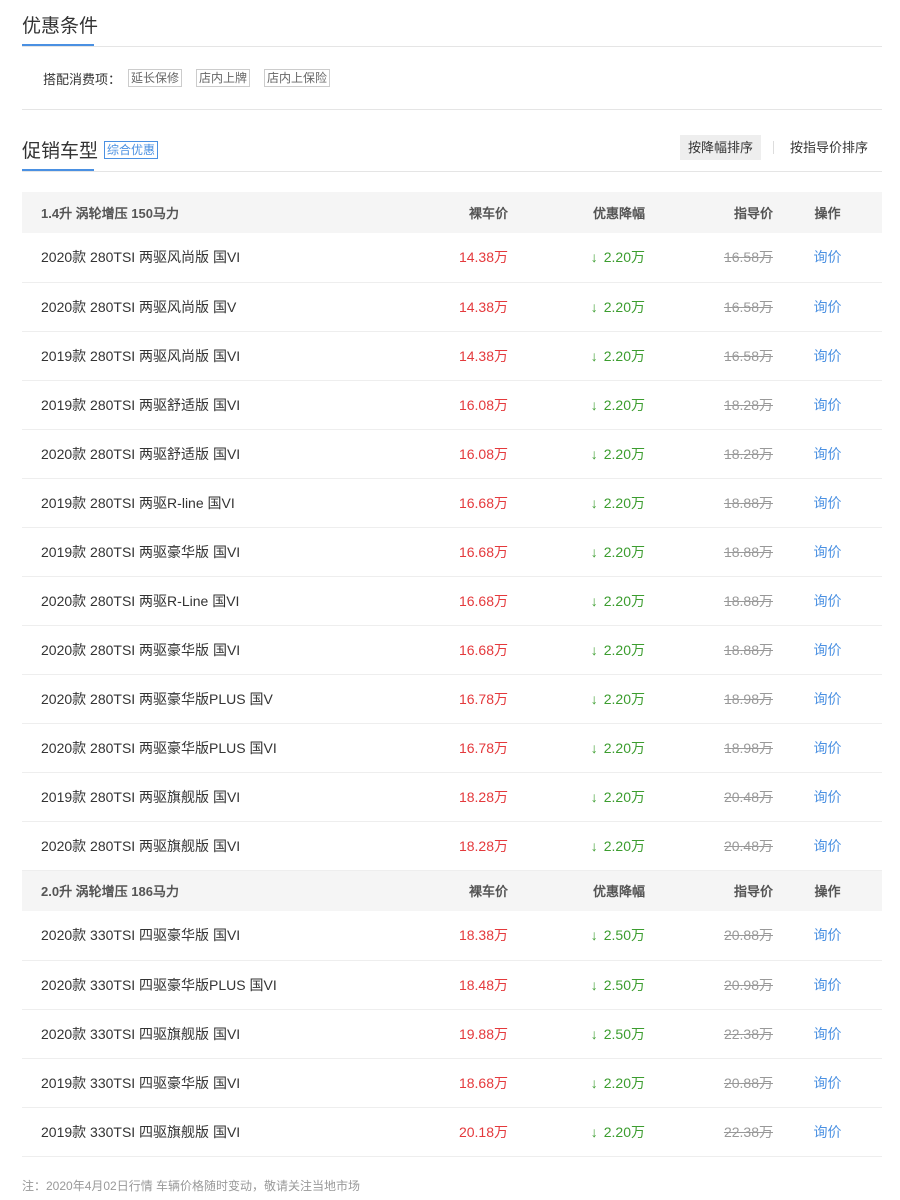 This screenshot has height=1200, width=900. Describe the element at coordinates (172, 650) in the screenshot. I see `model-name: 2020款 280TSI 两驱豪华版 国VI` at that location.